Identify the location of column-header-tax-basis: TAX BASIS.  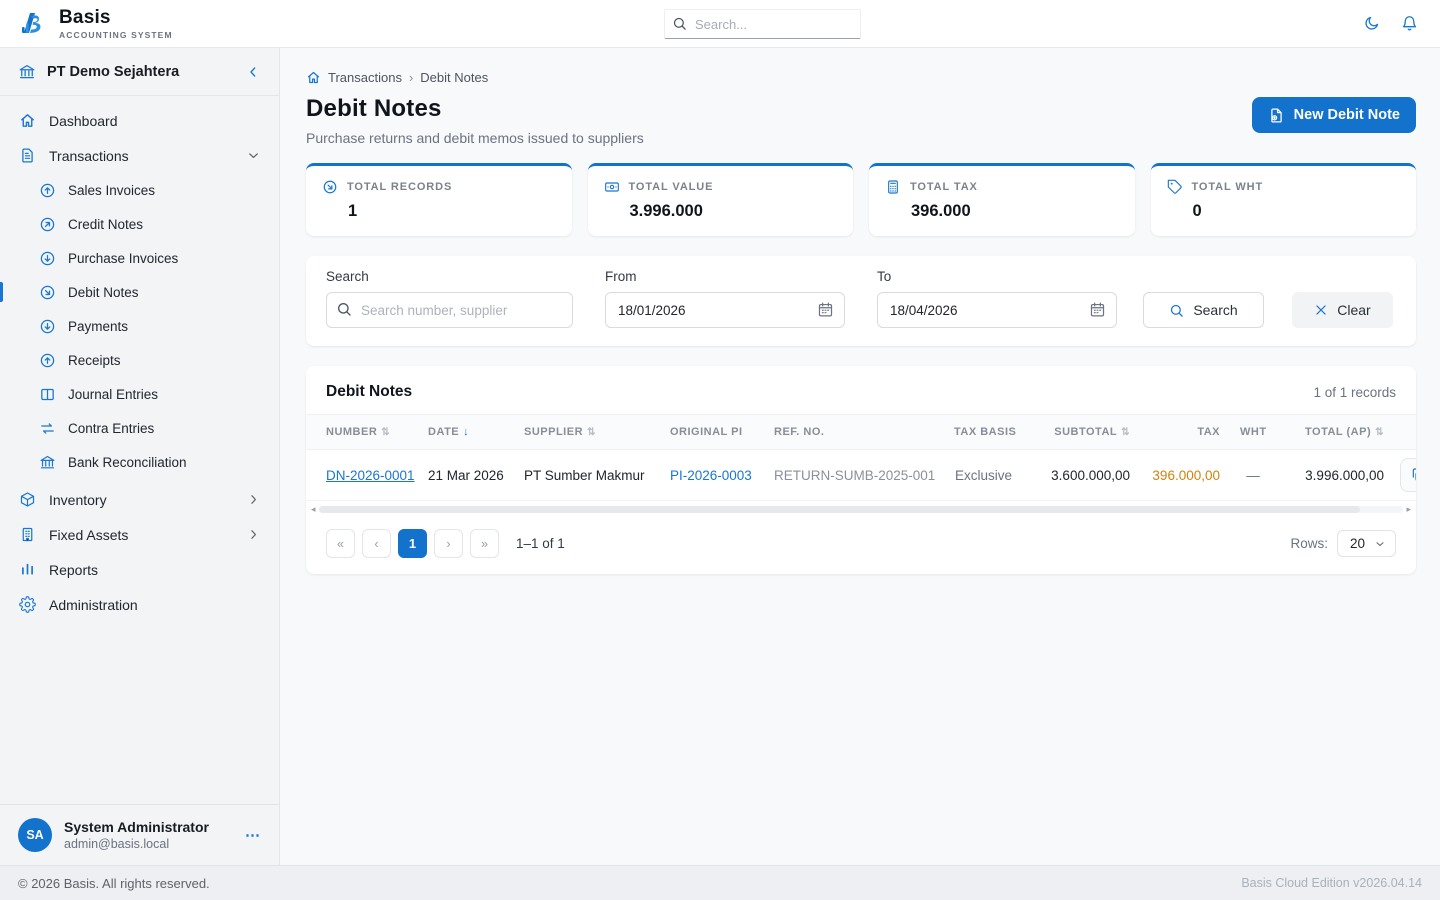
(983, 432).